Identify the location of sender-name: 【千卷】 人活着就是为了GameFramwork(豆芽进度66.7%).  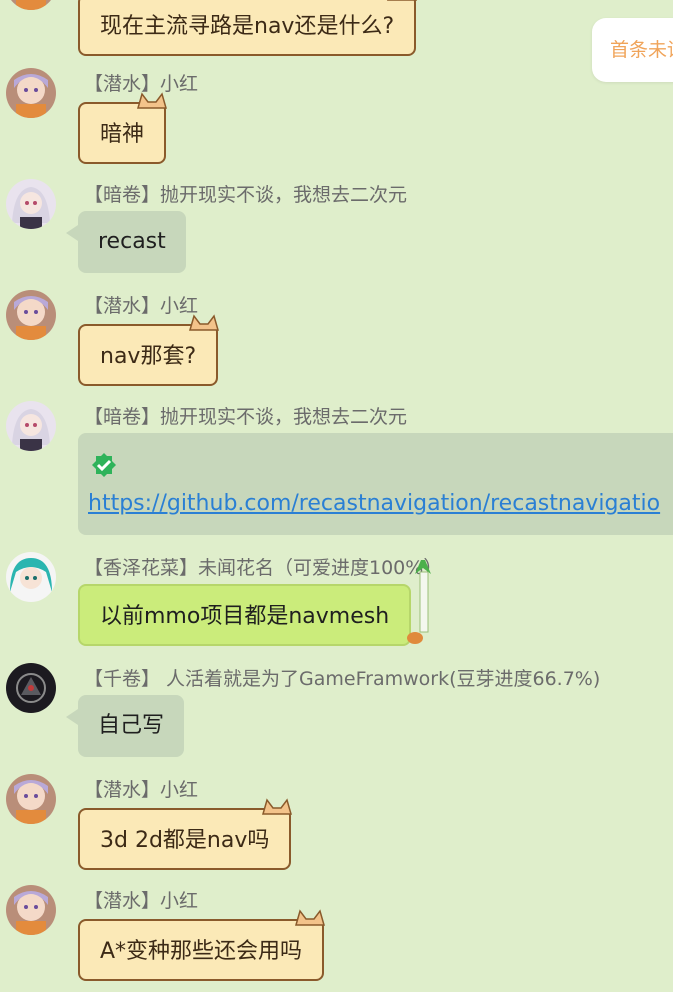
(342, 679).